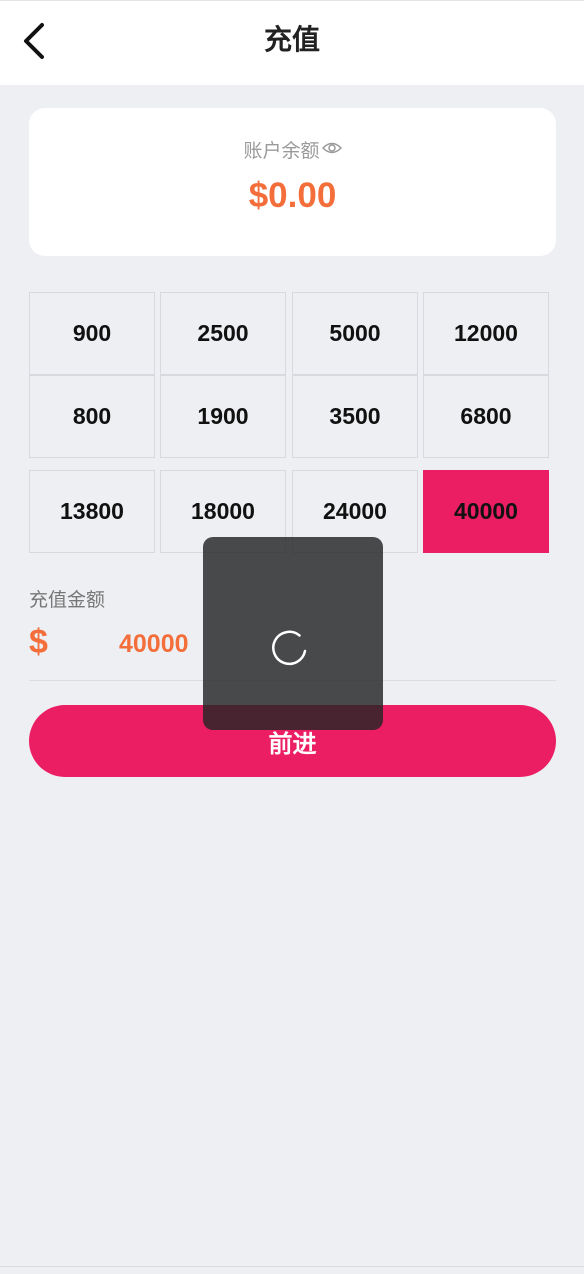  What do you see at coordinates (486, 511) in the screenshot?
I see `amount-option-40000: 40000` at bounding box center [486, 511].